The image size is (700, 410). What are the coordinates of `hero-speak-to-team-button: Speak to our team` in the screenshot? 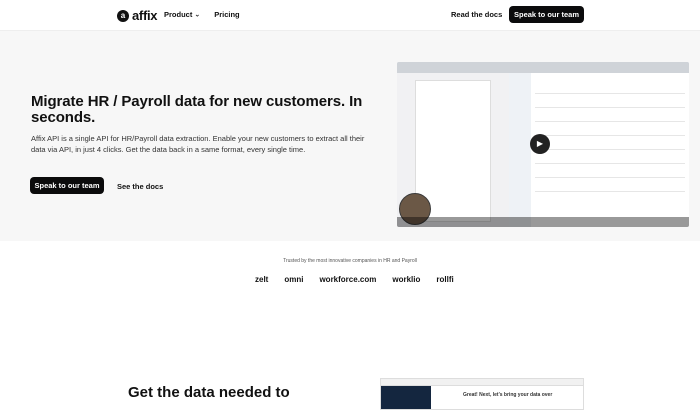 It's located at (67, 185).